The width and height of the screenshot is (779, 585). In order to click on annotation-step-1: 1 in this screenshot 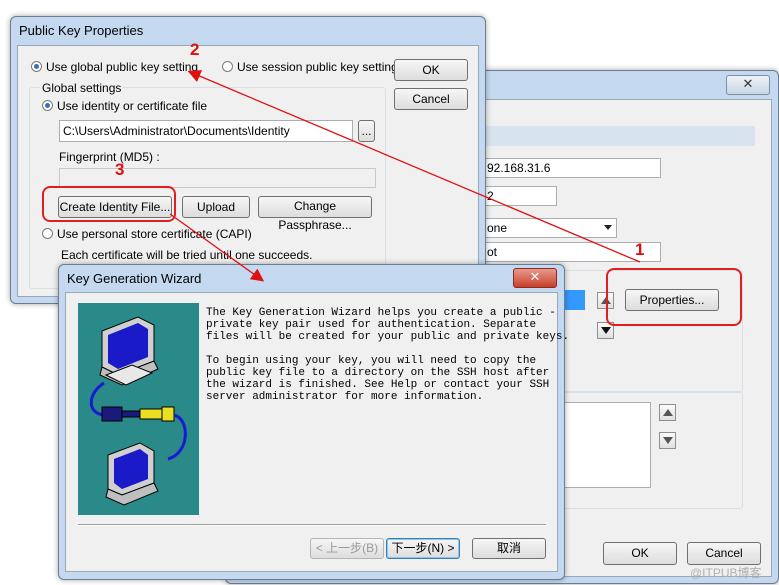, I will do `click(640, 249)`.